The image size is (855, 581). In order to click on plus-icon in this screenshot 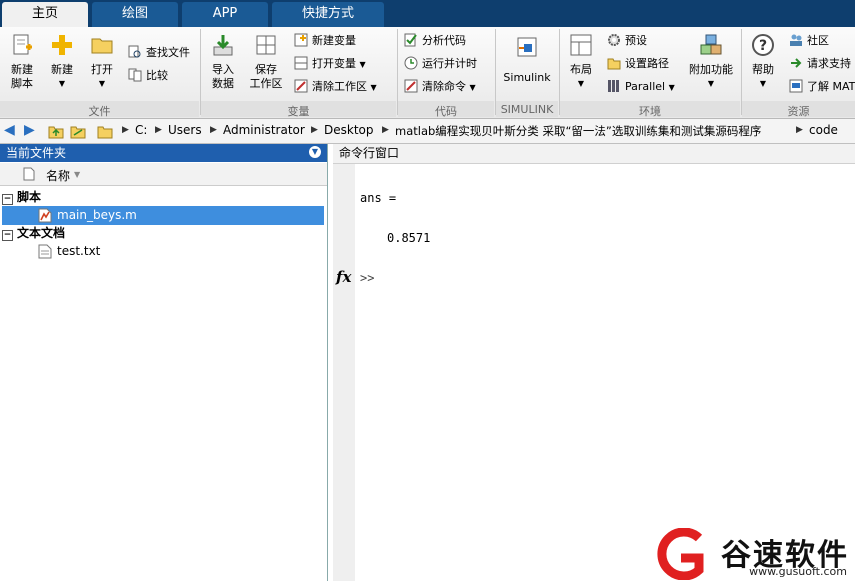, I will do `click(62, 45)`.